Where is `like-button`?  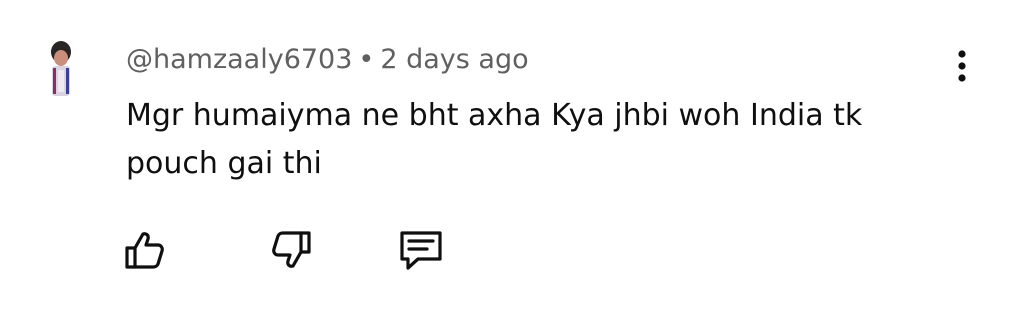 like-button is located at coordinates (145, 250).